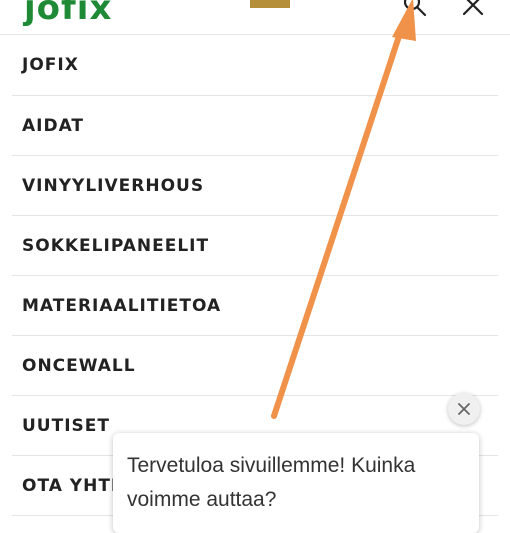 This screenshot has width=510, height=533. Describe the element at coordinates (255, 186) in the screenshot. I see `menu-item-vinyyliverhous: VINYYLIVERHOUS` at that location.